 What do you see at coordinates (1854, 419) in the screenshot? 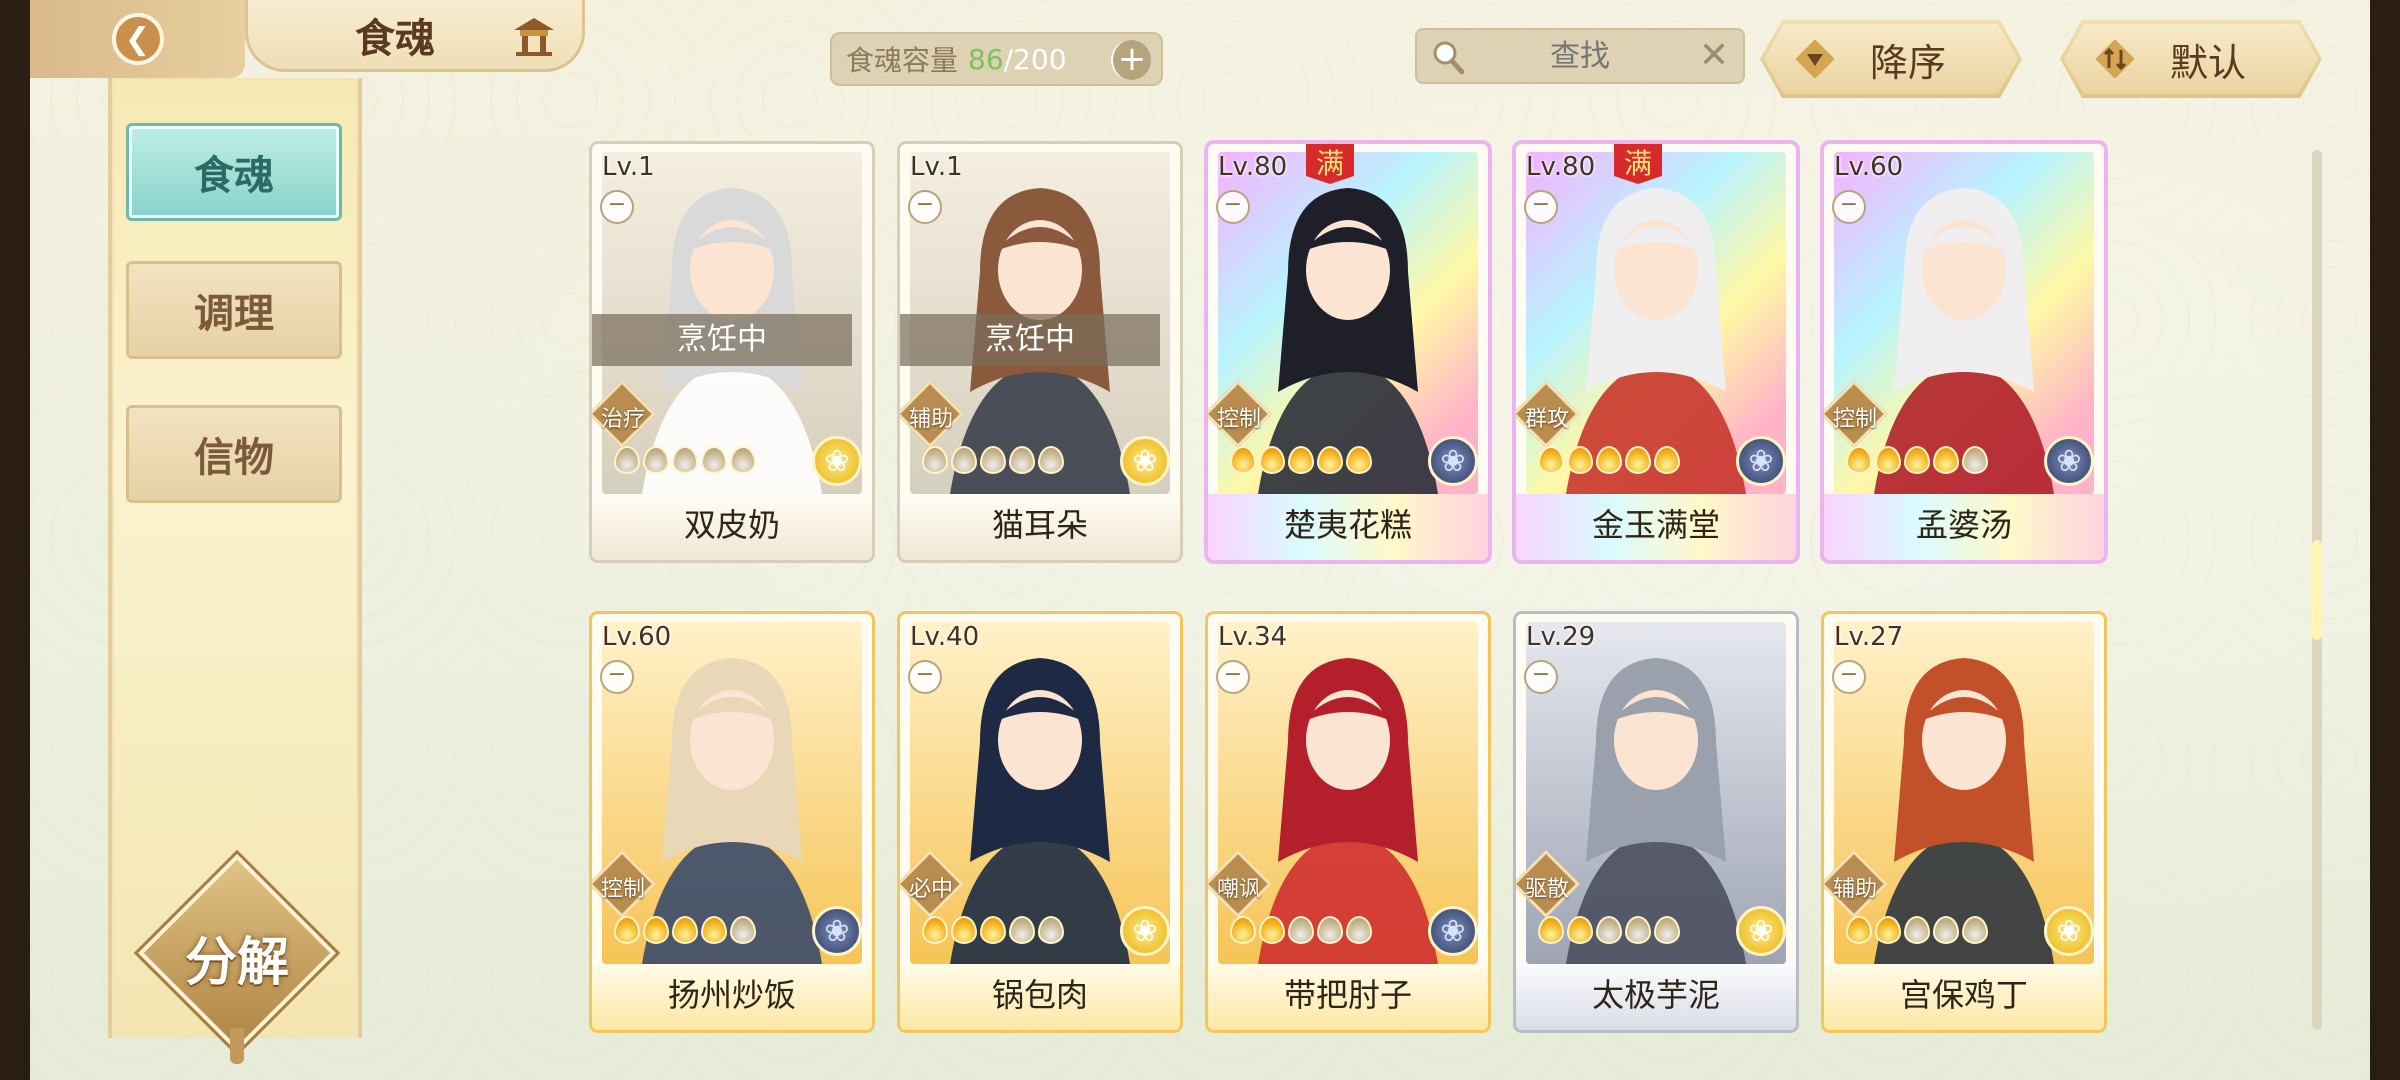
I see `role-label: 控制` at bounding box center [1854, 419].